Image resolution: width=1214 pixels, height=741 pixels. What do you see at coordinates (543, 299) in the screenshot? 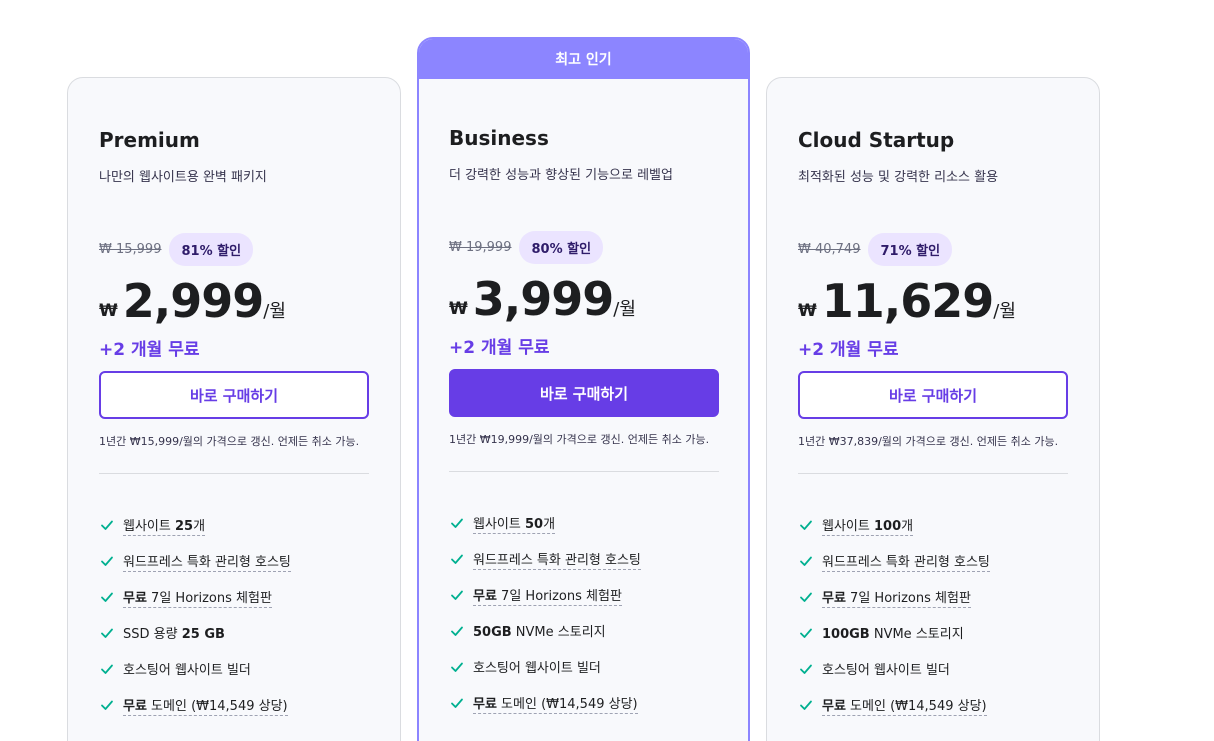
I see `price-amount: 3,999` at bounding box center [543, 299].